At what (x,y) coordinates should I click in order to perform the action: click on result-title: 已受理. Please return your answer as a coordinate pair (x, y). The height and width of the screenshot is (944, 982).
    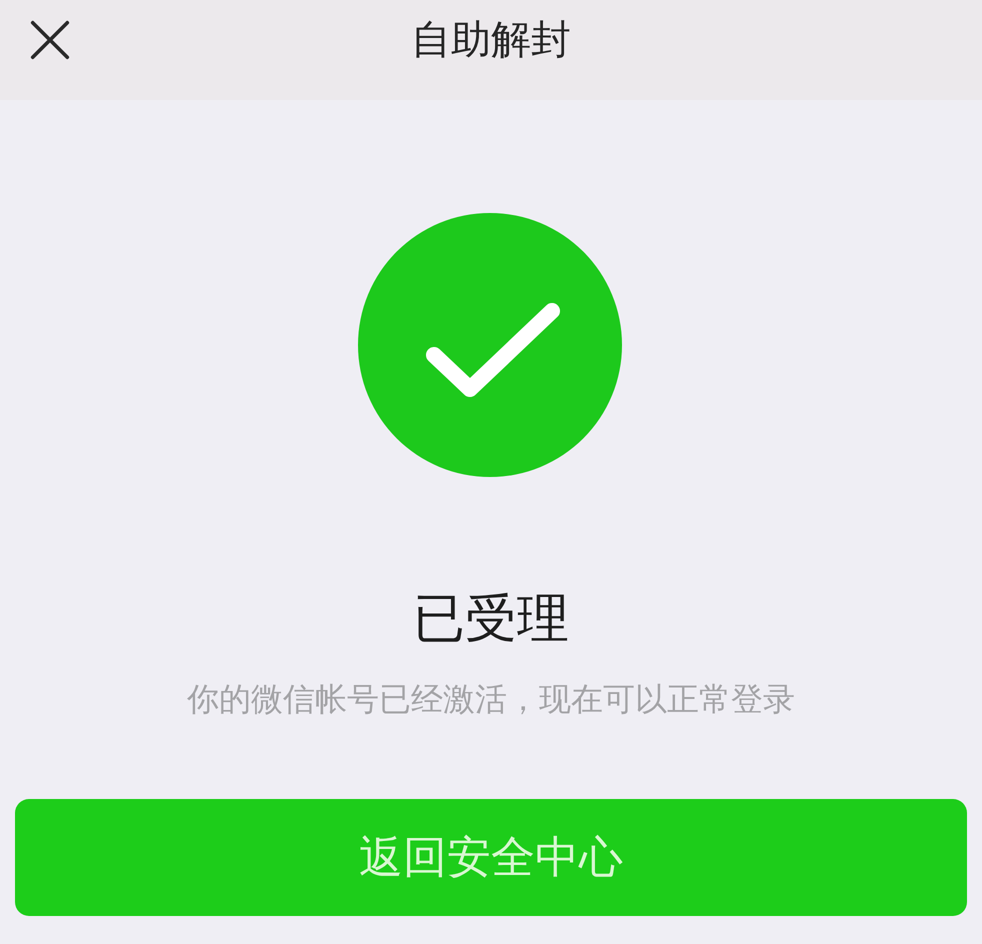
    Looking at the image, I should click on (491, 619).